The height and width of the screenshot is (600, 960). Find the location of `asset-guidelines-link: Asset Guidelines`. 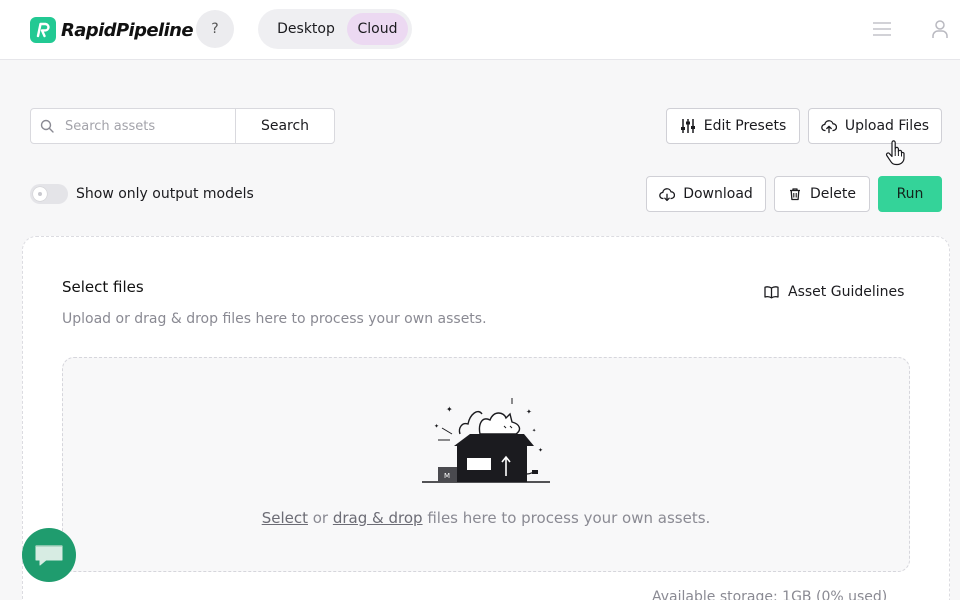

asset-guidelines-link: Asset Guidelines is located at coordinates (834, 292).